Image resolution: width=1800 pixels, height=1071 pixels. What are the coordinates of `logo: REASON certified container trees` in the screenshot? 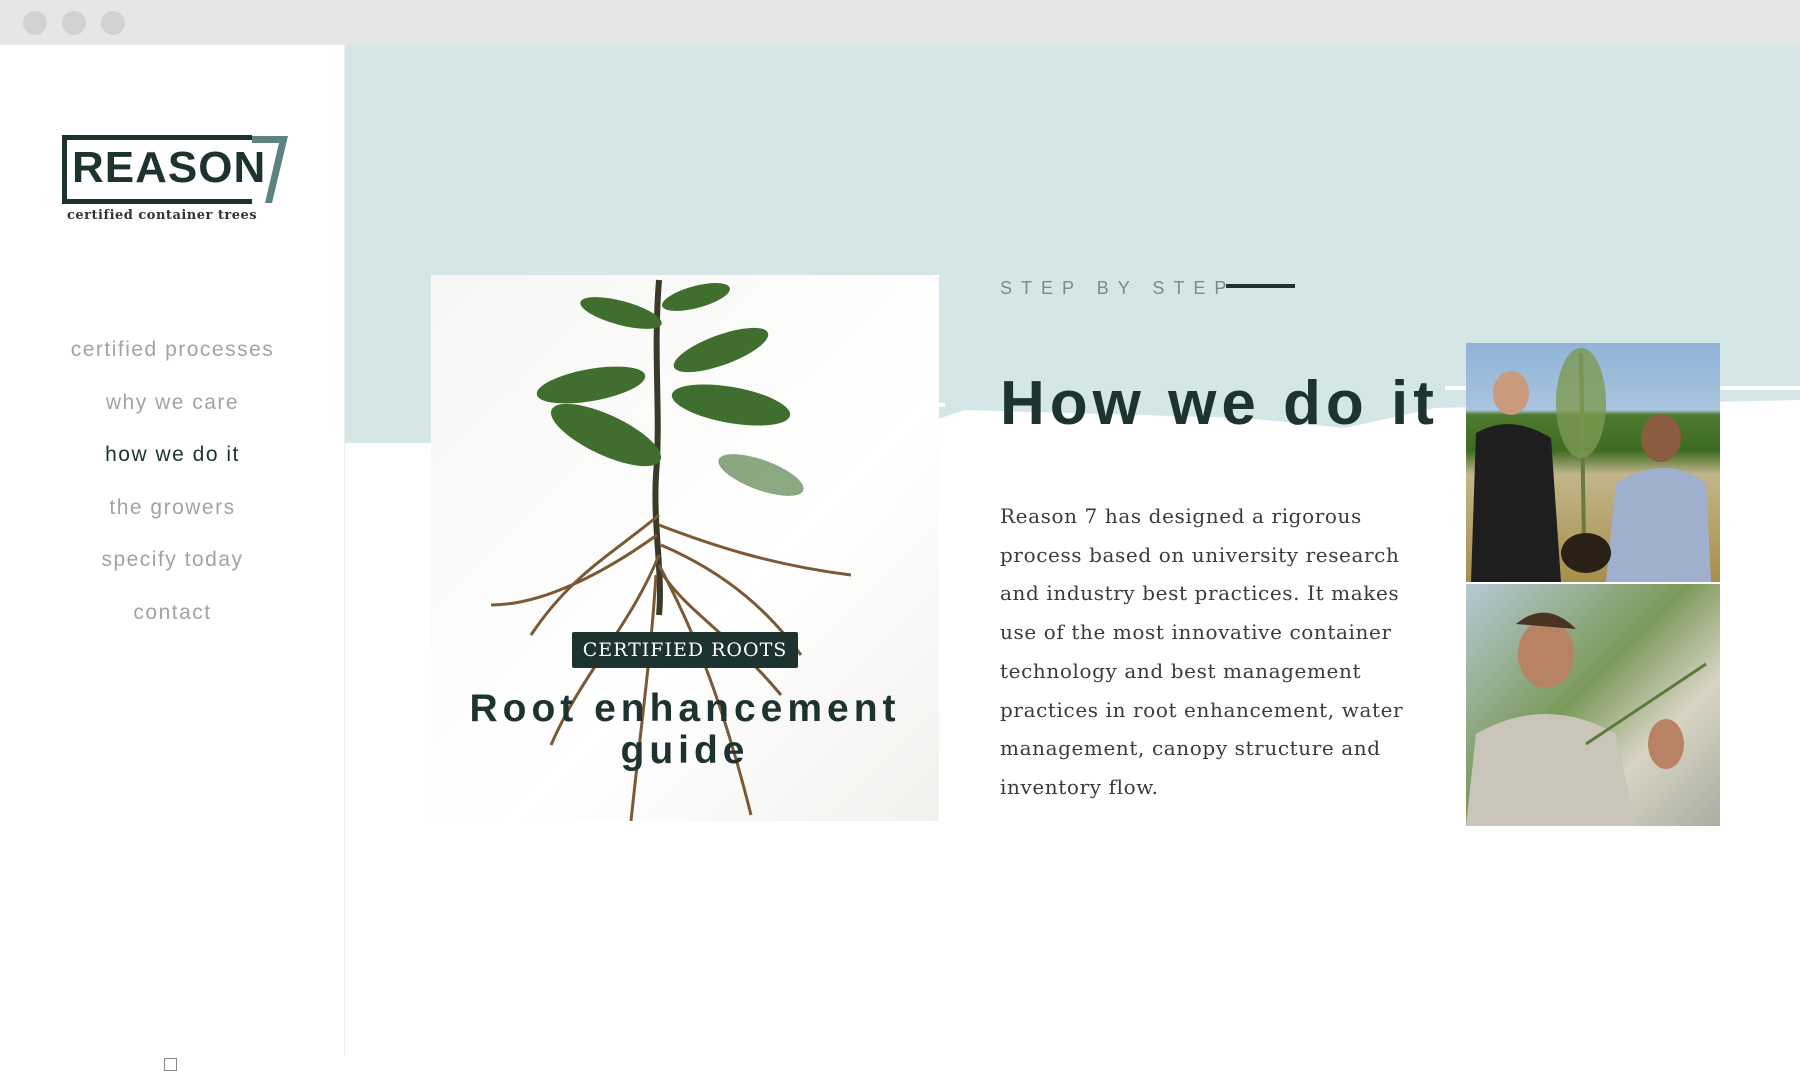 It's located at (175, 180).